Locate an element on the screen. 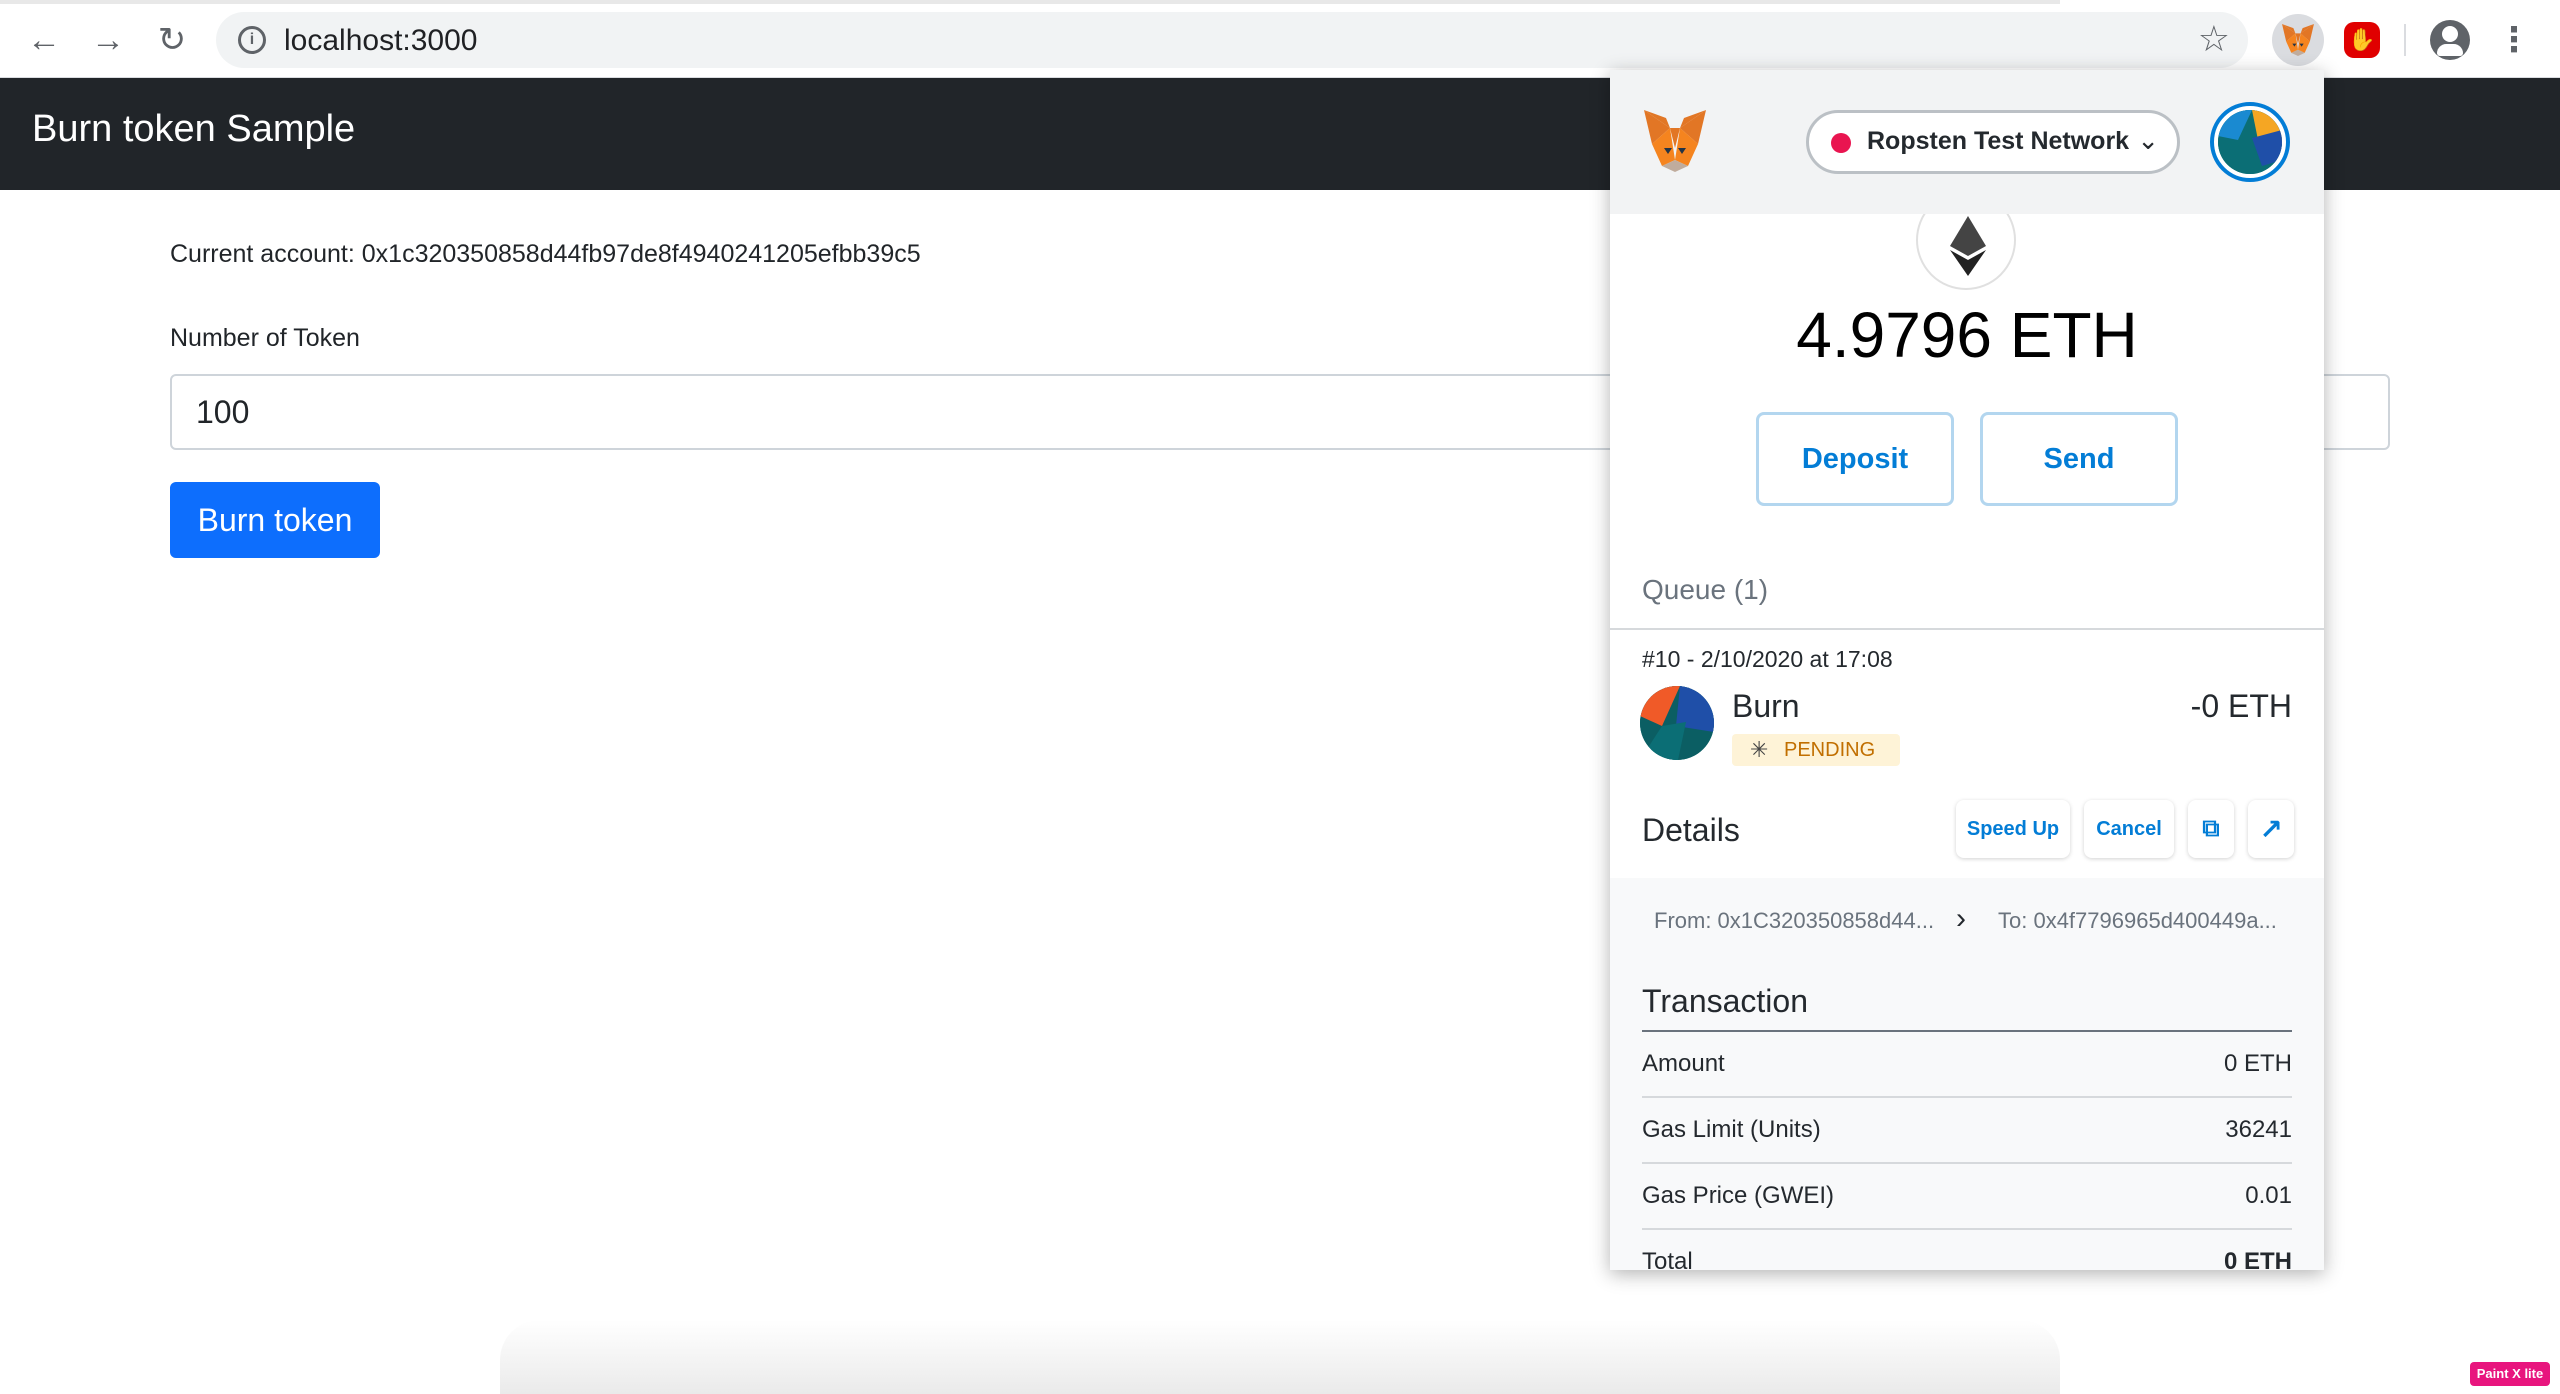 The width and height of the screenshot is (2560, 1394). paint-x-lite-badge: Paint X lite is located at coordinates (2510, 1374).